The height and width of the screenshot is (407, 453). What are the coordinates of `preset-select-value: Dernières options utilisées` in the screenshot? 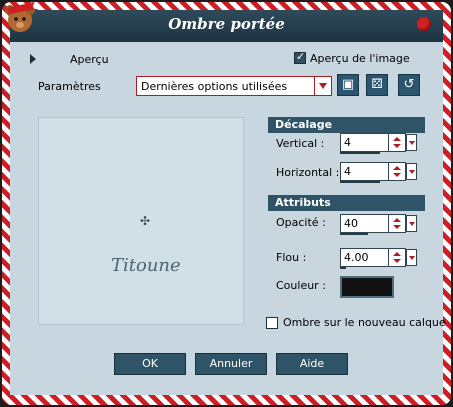 It's located at (214, 86).